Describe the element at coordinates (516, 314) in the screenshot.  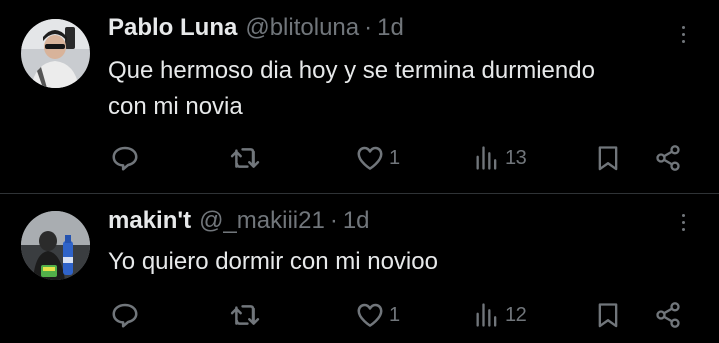
I see `views-count: 12` at that location.